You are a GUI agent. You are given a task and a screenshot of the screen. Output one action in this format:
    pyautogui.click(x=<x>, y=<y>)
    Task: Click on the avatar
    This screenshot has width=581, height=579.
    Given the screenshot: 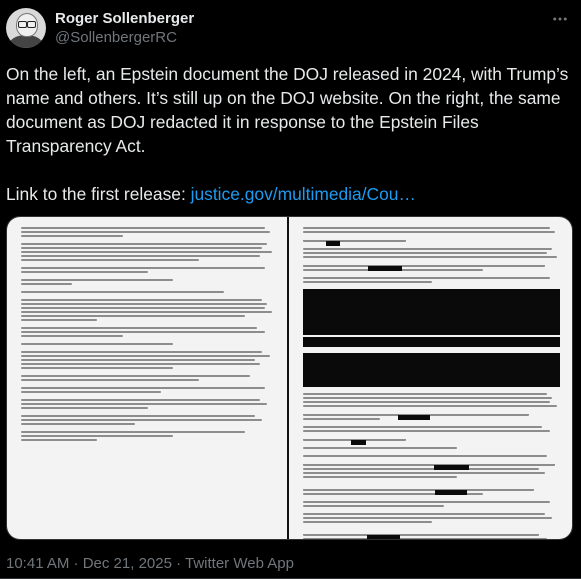 What is the action you would take?
    pyautogui.click(x=26, y=28)
    